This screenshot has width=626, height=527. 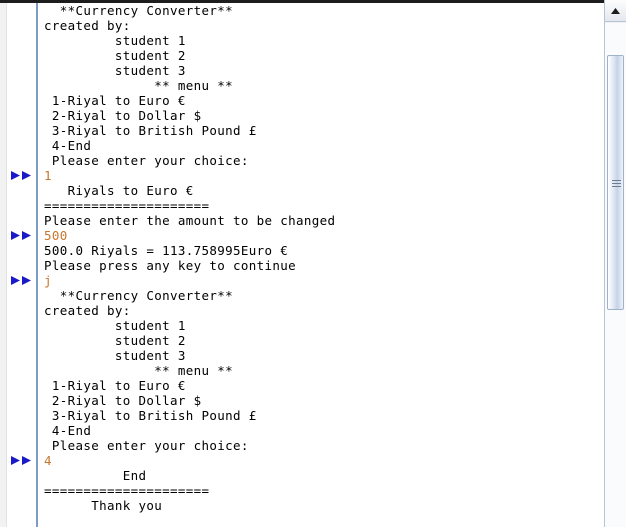 What do you see at coordinates (48, 280) in the screenshot?
I see `console-line-text: j` at bounding box center [48, 280].